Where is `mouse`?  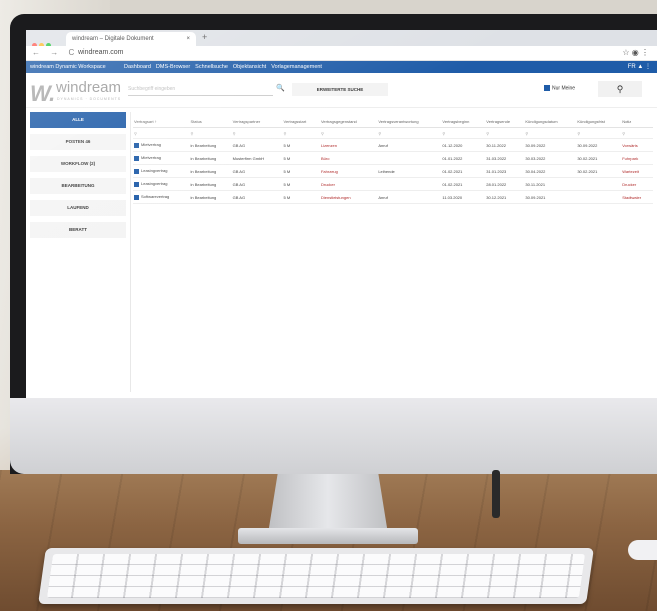 mouse is located at coordinates (642, 550).